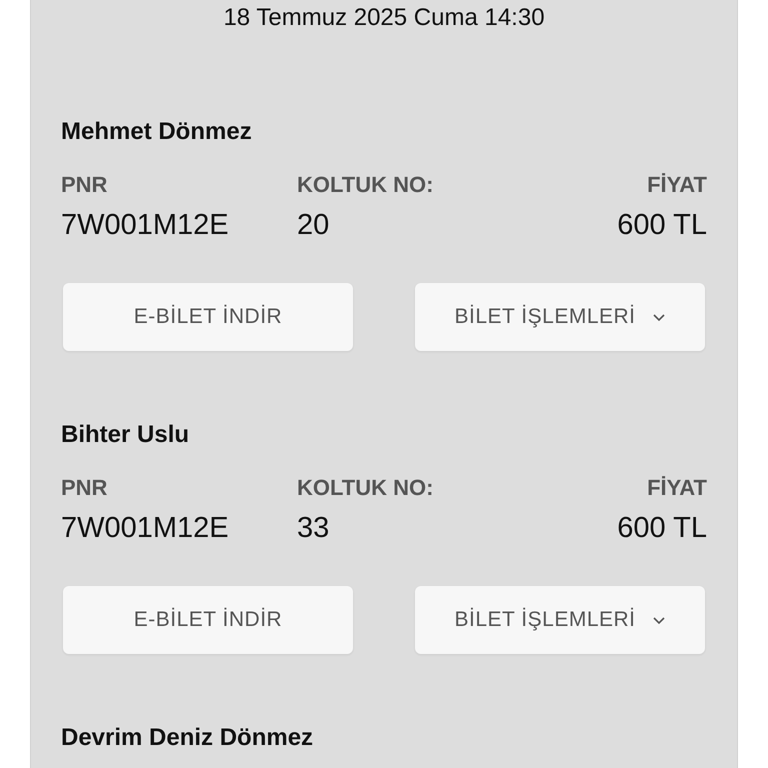 The width and height of the screenshot is (768, 768). Describe the element at coordinates (313, 225) in the screenshot. I see `seat-value: 20` at that location.